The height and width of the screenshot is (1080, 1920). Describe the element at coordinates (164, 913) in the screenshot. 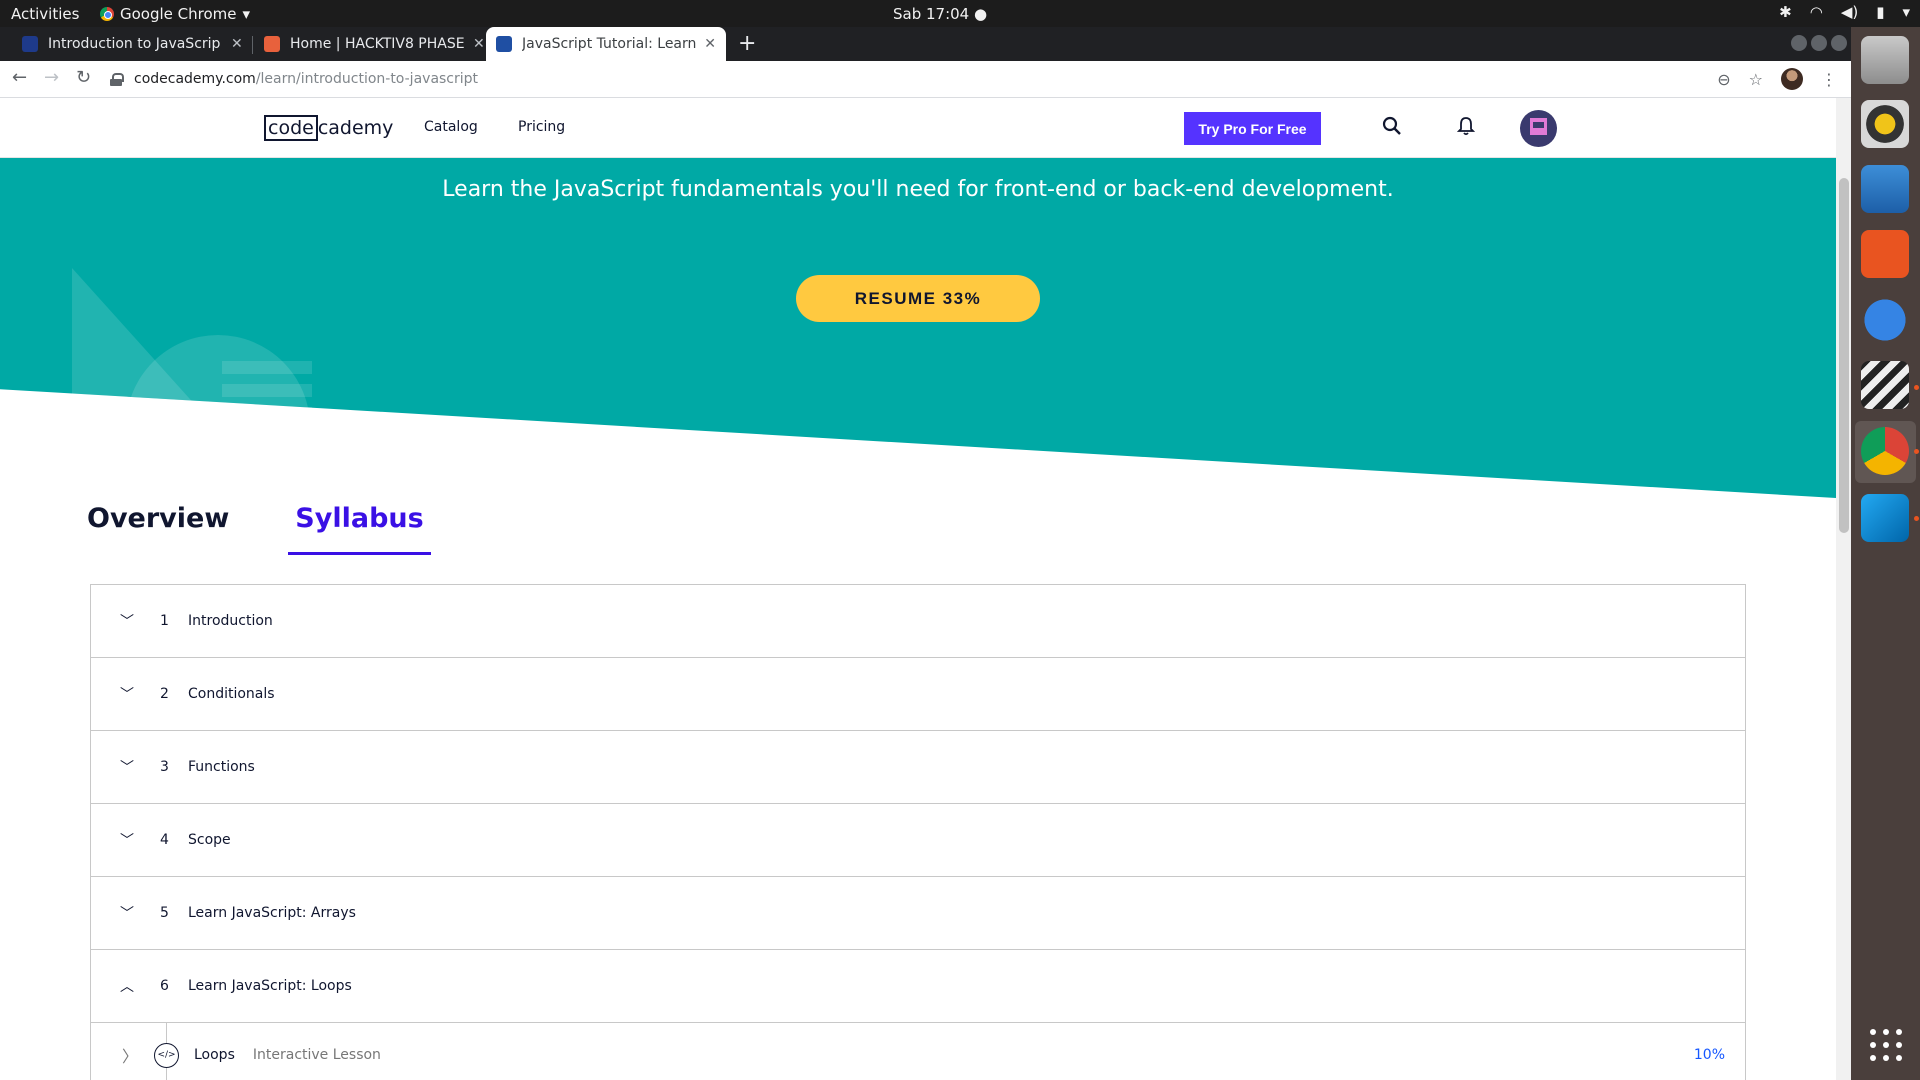

I see `module-number: 5` at that location.